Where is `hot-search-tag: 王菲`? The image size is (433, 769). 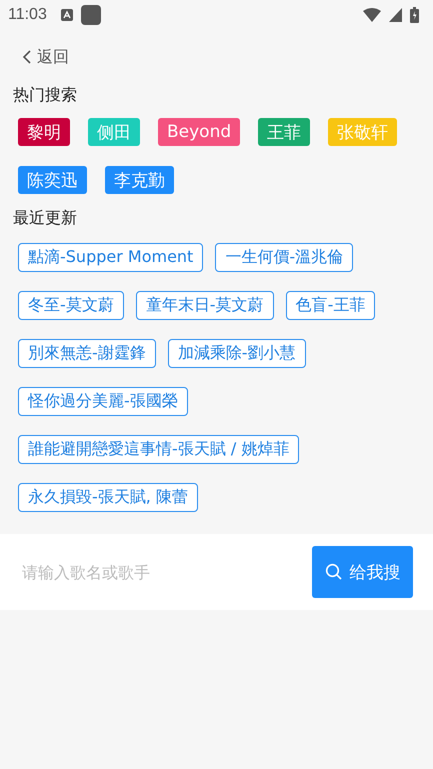
hot-search-tag: 王菲 is located at coordinates (284, 132).